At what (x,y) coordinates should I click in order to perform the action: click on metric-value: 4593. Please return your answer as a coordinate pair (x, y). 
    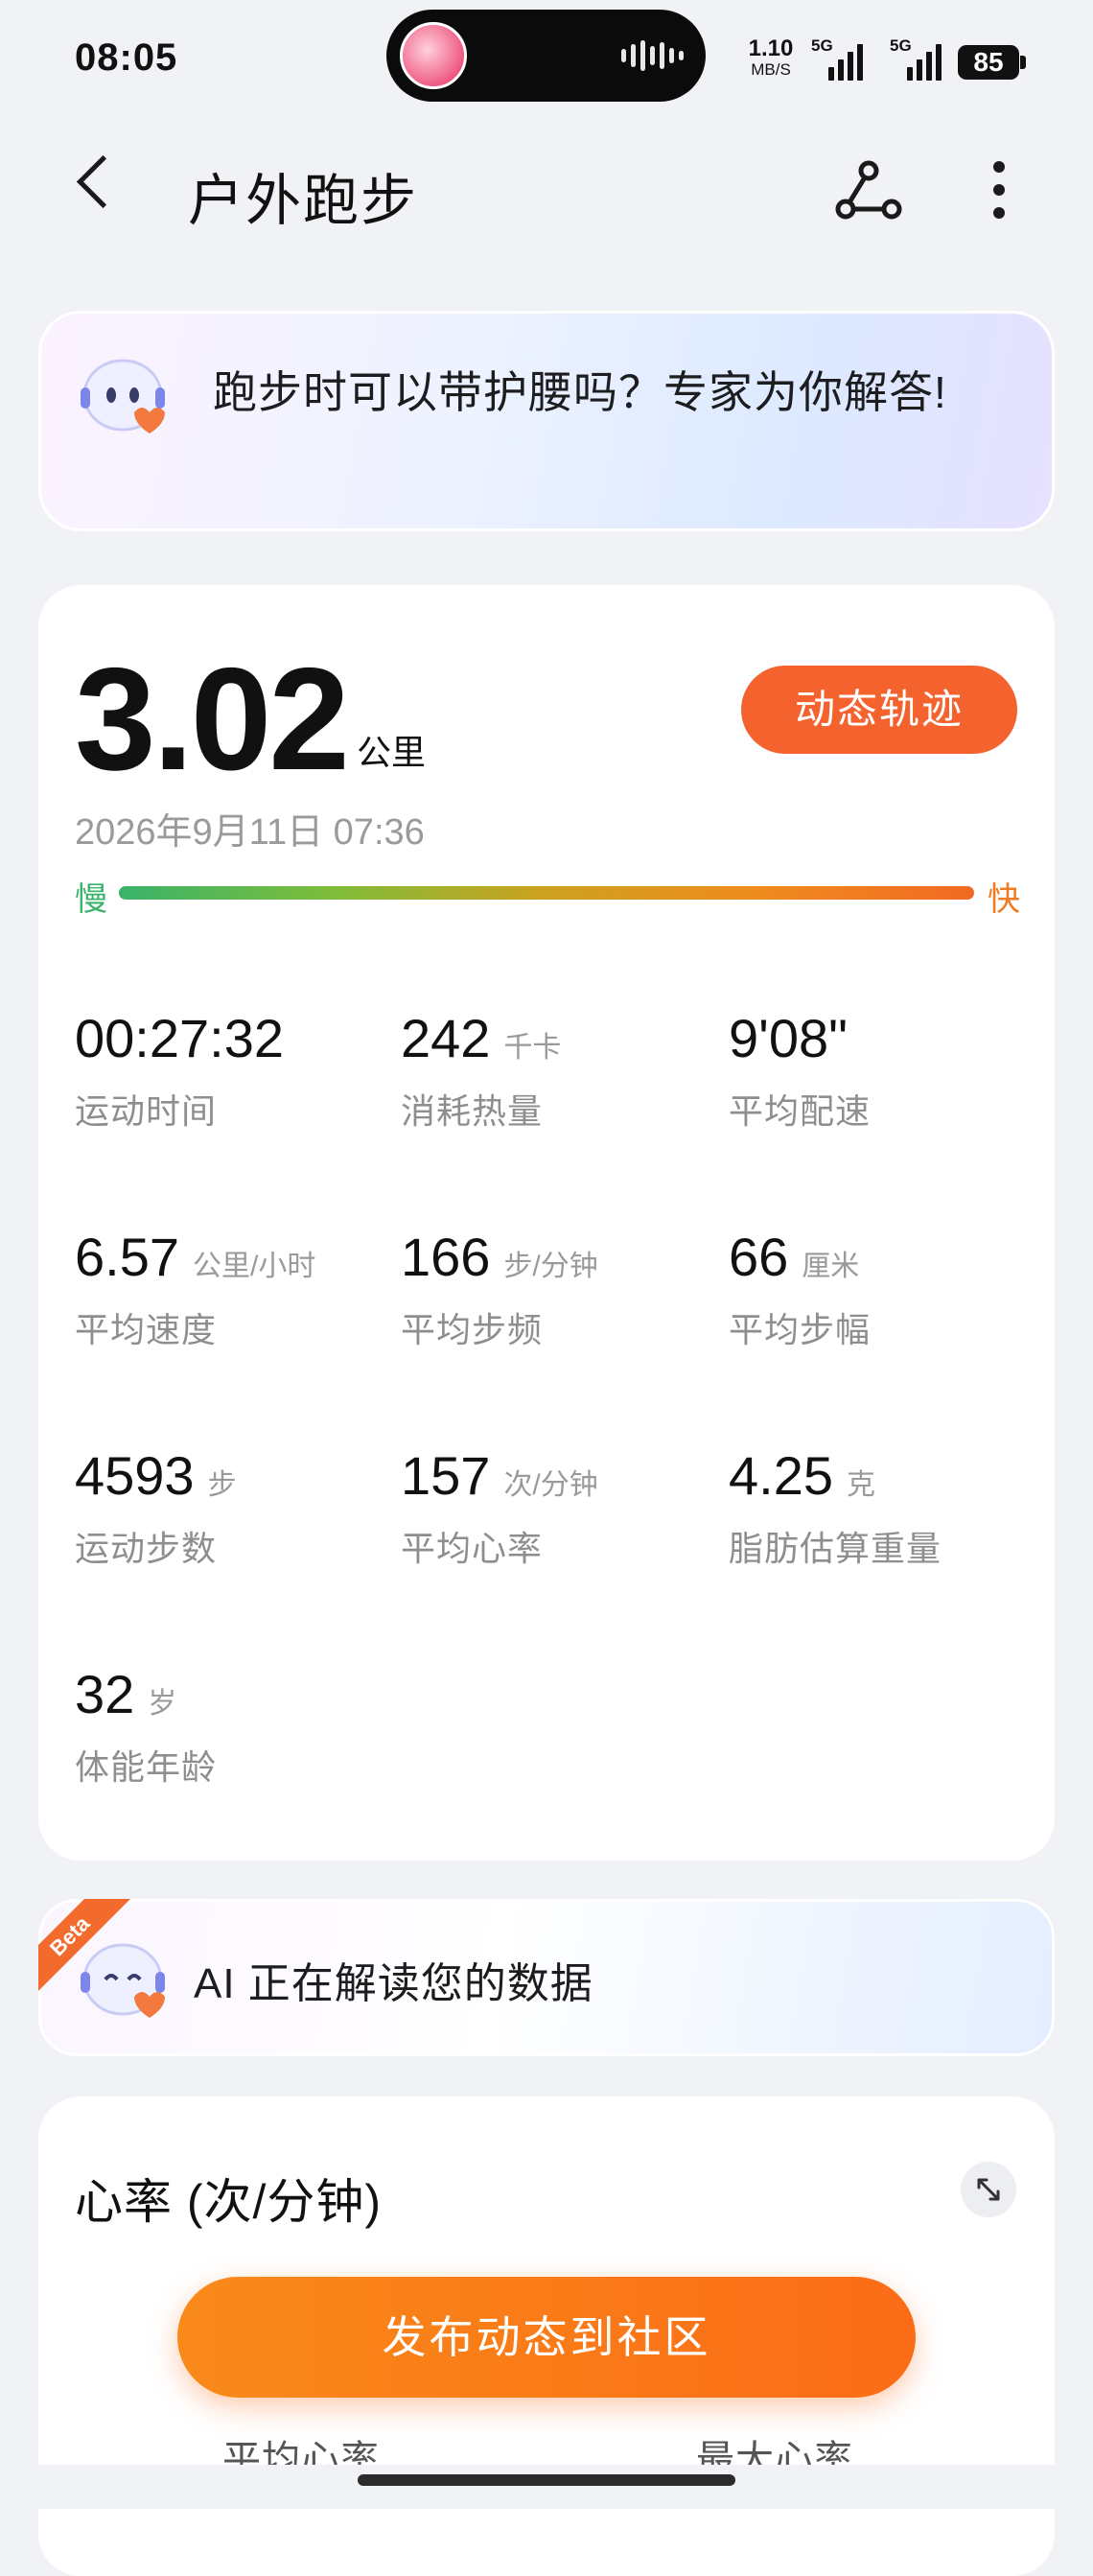
    Looking at the image, I should click on (135, 1475).